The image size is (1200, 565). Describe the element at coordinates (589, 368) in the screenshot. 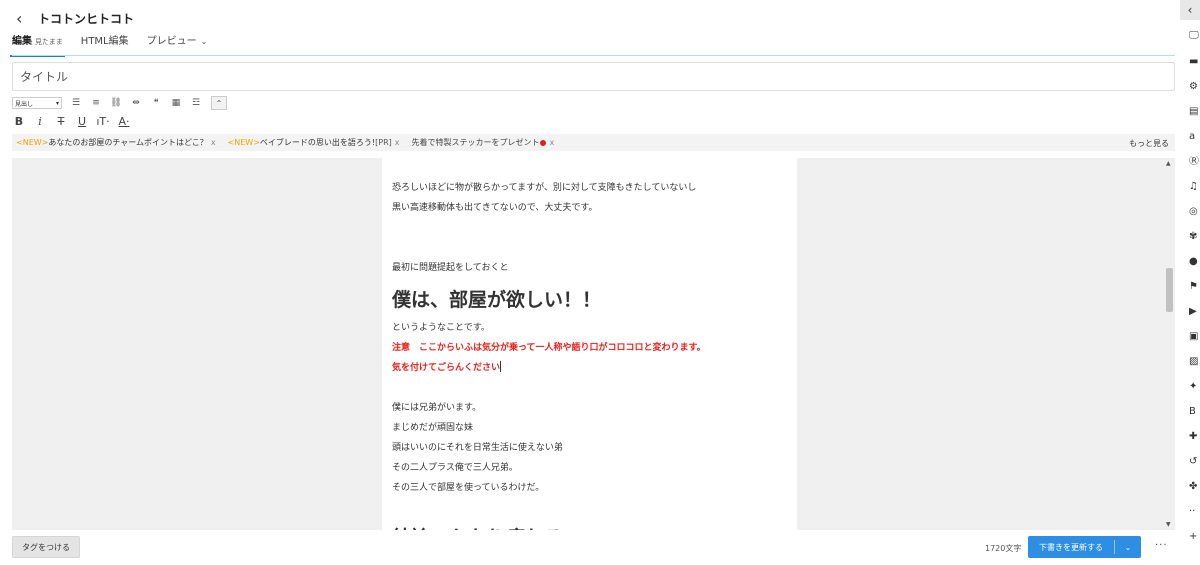

I see `warning-line: 気を付けてごらんください` at that location.